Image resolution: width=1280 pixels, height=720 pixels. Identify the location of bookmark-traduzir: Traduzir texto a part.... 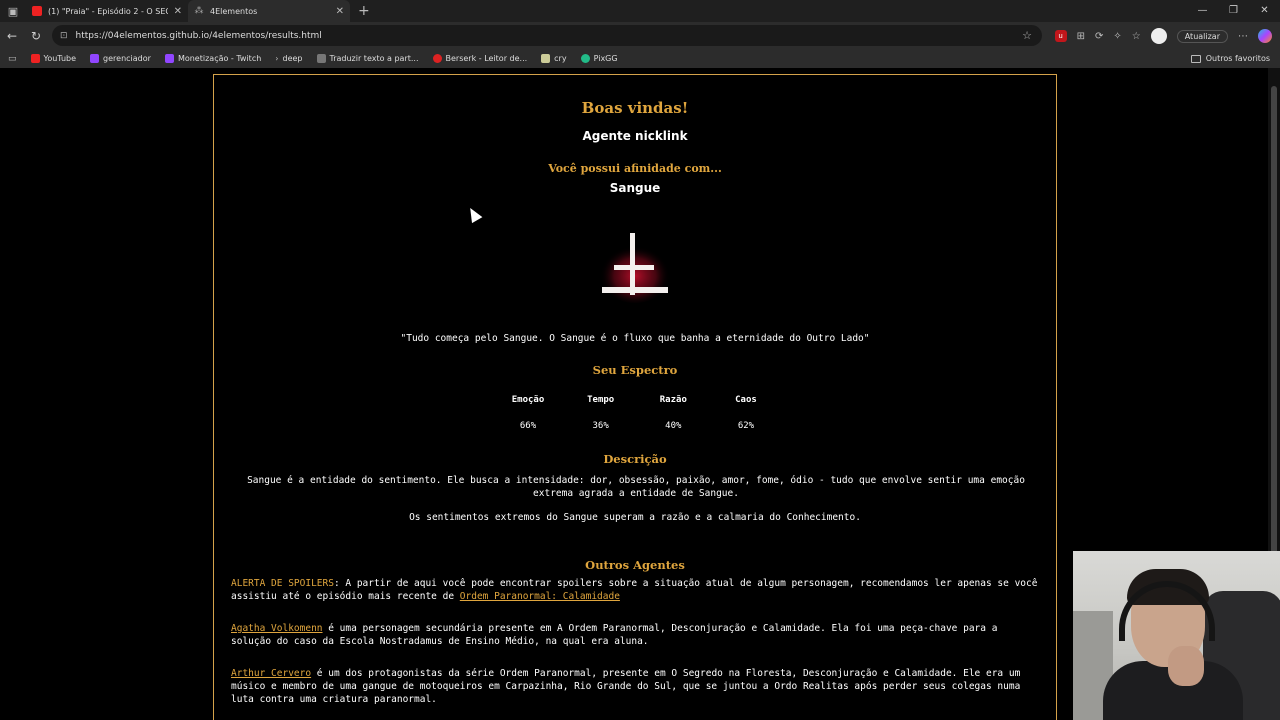
(367, 58).